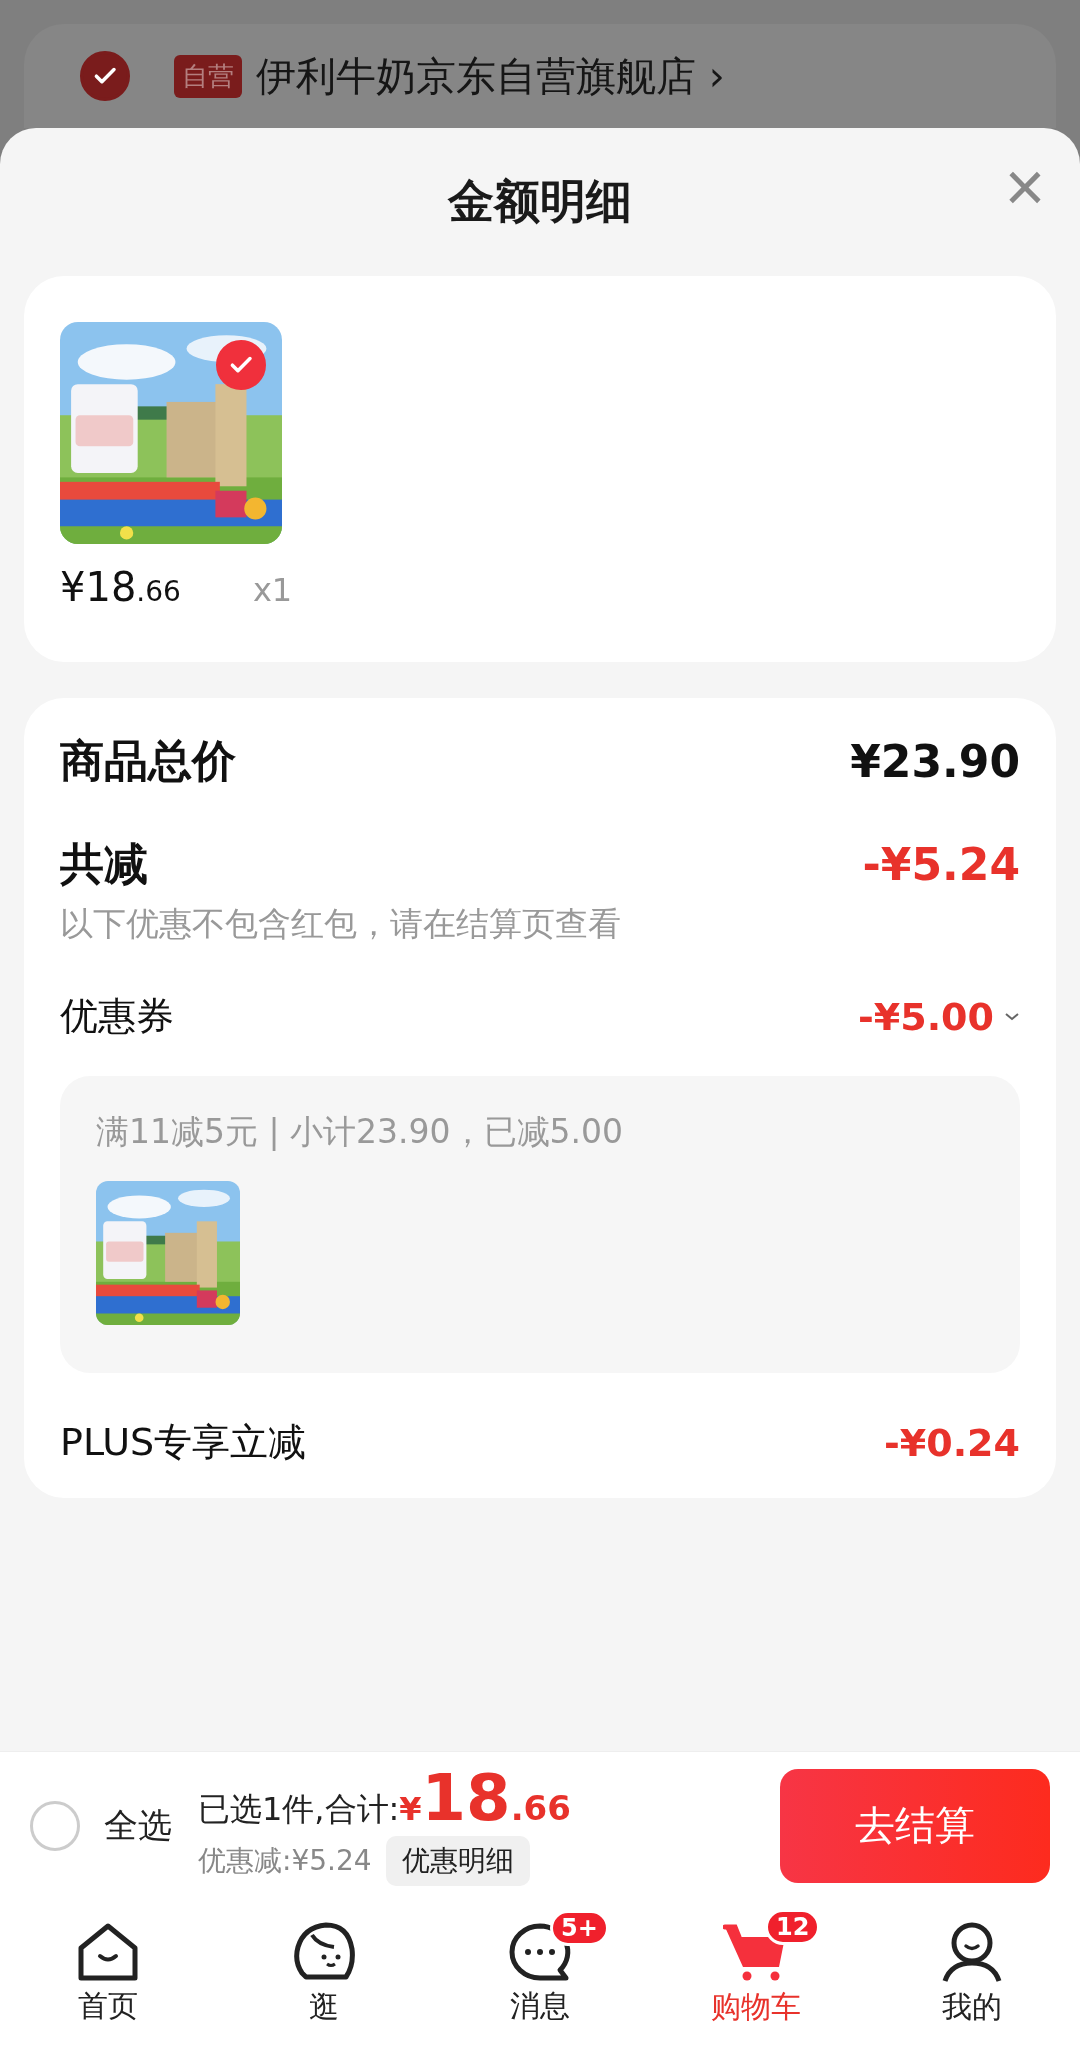 Image resolution: width=1080 pixels, height=2049 pixels. What do you see at coordinates (1012, 1016) in the screenshot?
I see `chevron-icon` at bounding box center [1012, 1016].